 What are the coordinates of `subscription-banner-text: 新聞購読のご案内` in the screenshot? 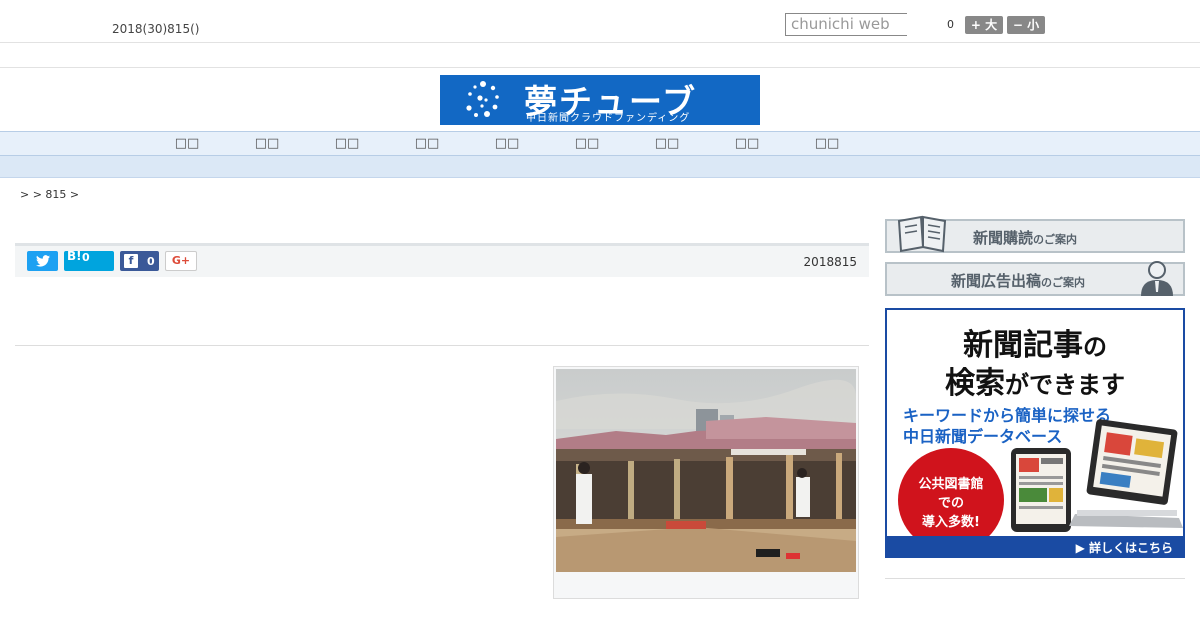 It's located at (1025, 238).